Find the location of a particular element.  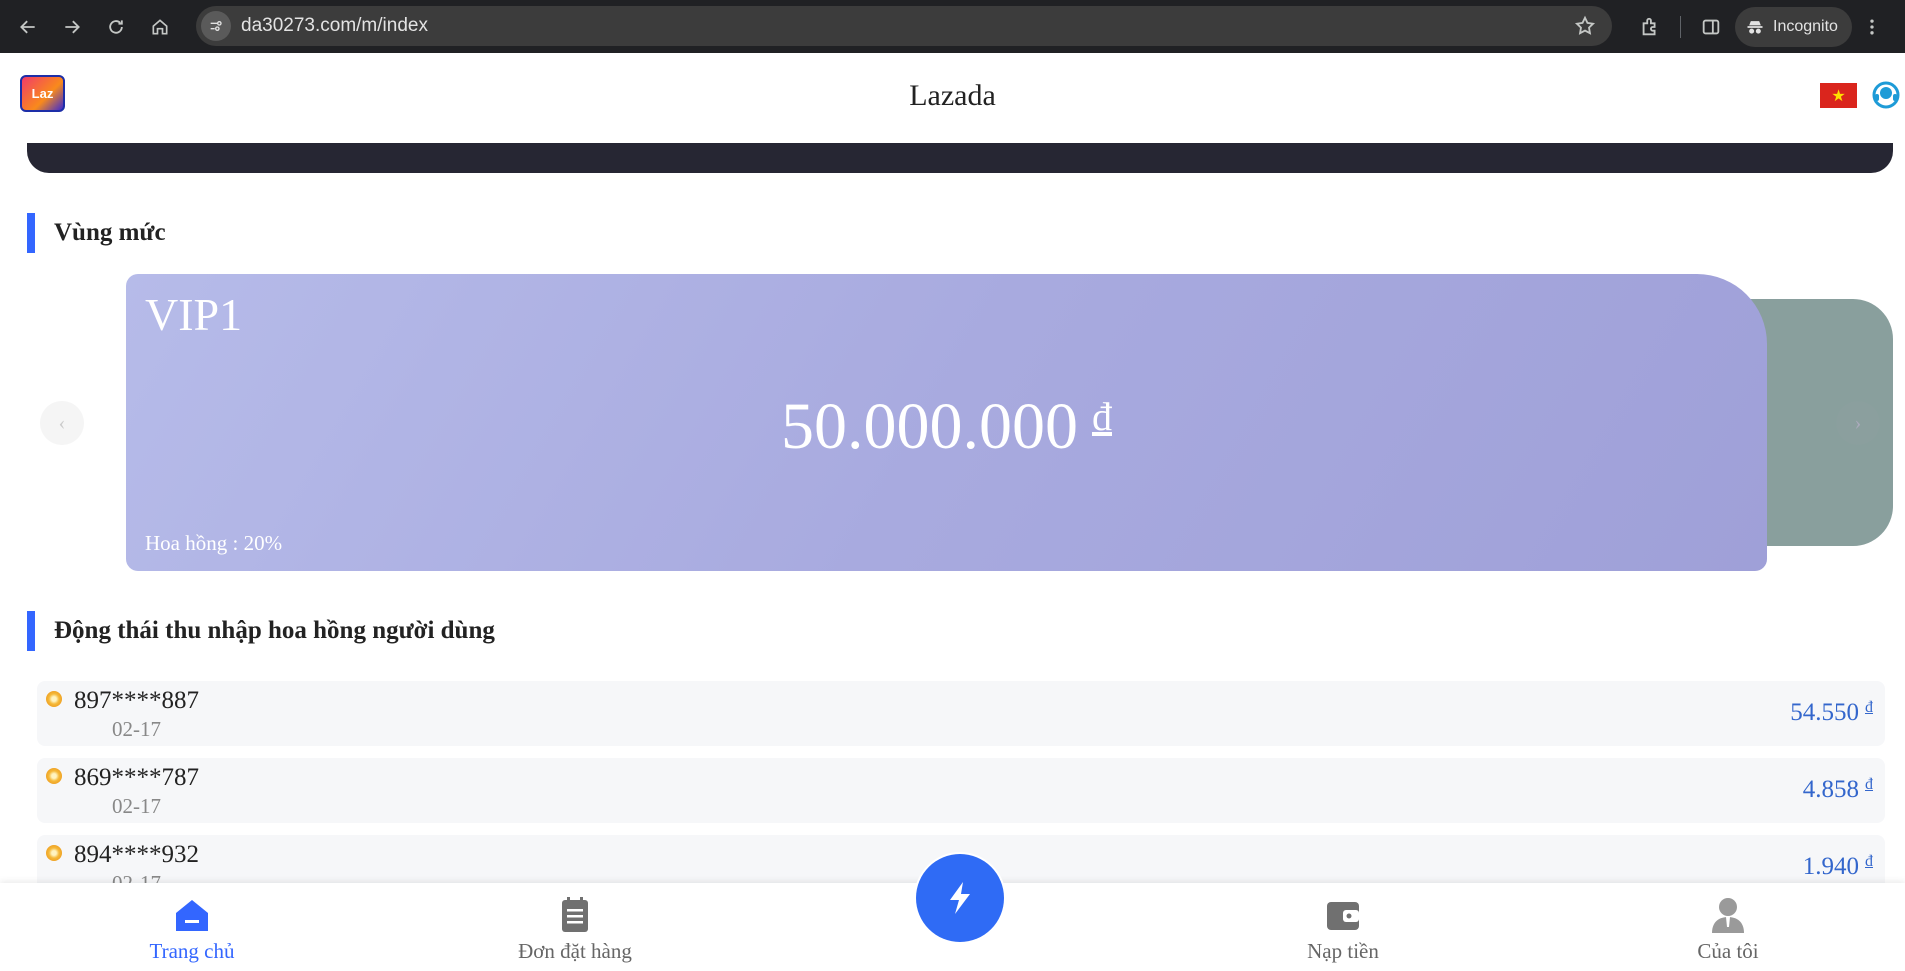

levels-title: Vùng mức is located at coordinates (110, 232).